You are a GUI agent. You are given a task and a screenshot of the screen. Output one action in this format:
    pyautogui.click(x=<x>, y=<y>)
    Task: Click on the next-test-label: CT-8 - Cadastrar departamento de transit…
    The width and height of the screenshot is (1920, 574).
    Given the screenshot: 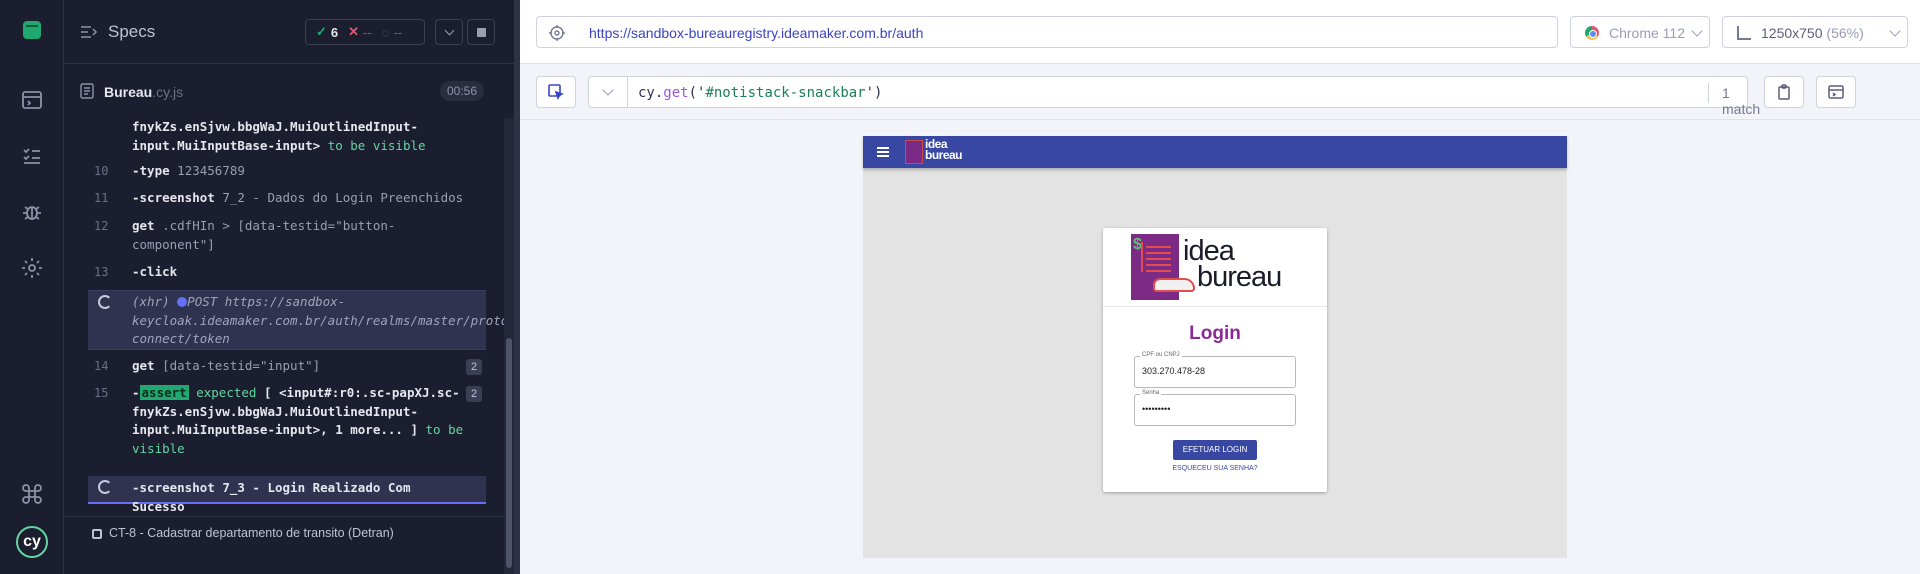 What is the action you would take?
    pyautogui.click(x=251, y=533)
    